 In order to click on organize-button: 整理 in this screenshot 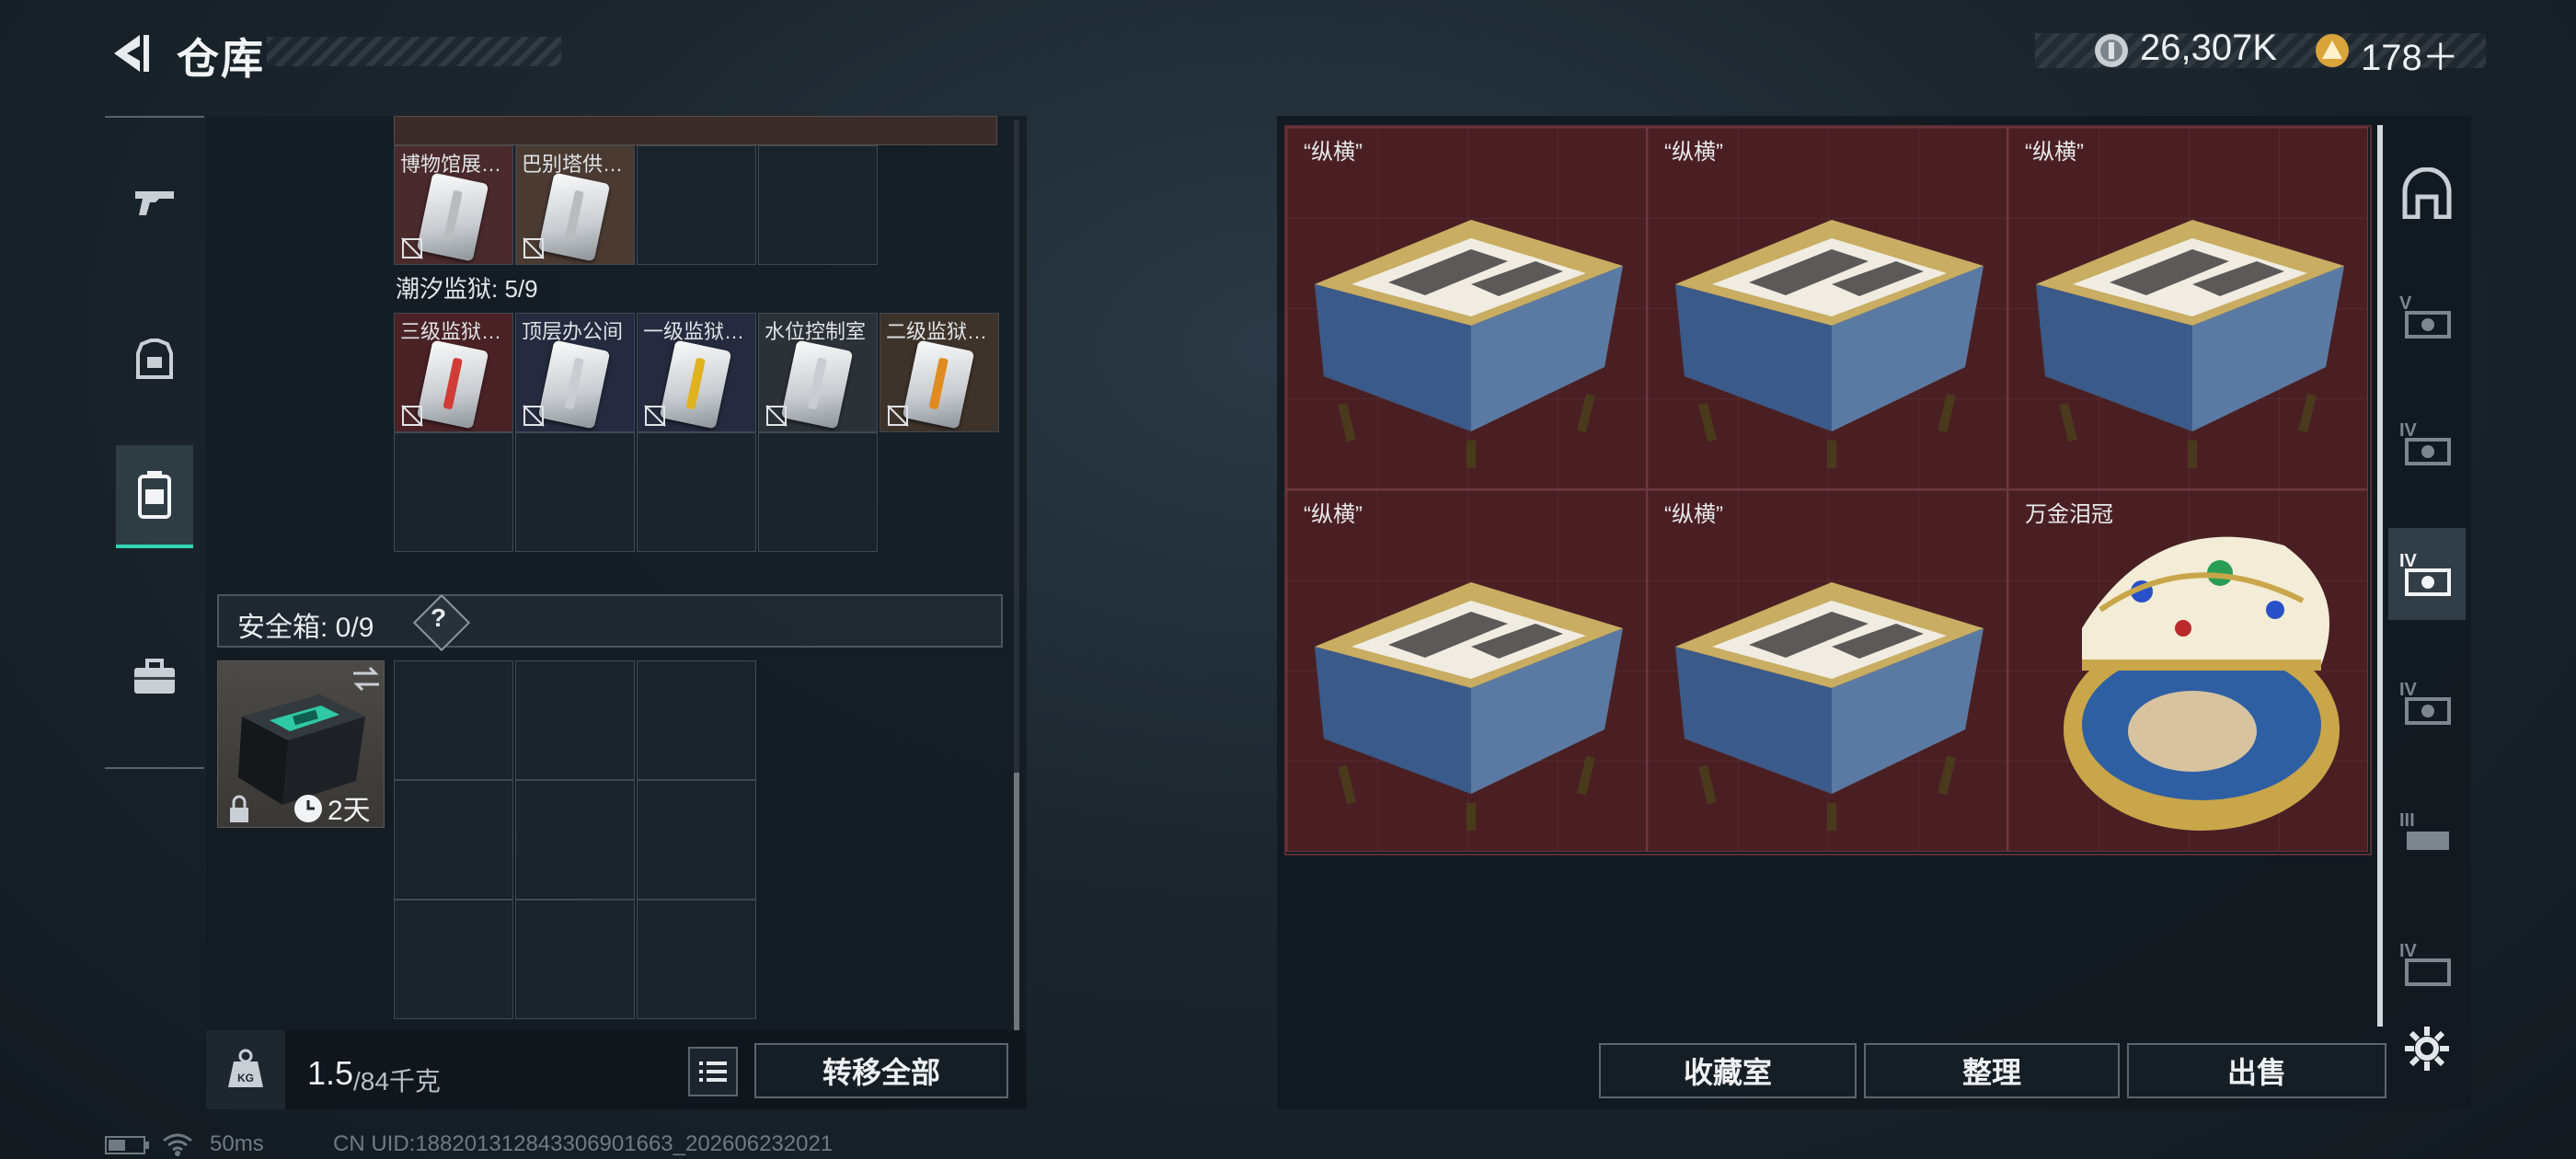, I will do `click(1992, 1070)`.